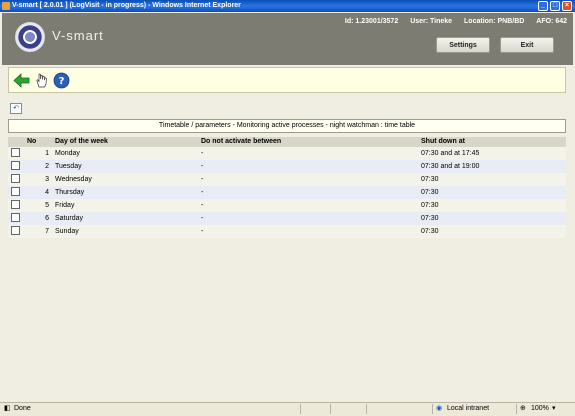  Describe the element at coordinates (39, 205) in the screenshot. I see `row-no-wrap: 5` at that location.